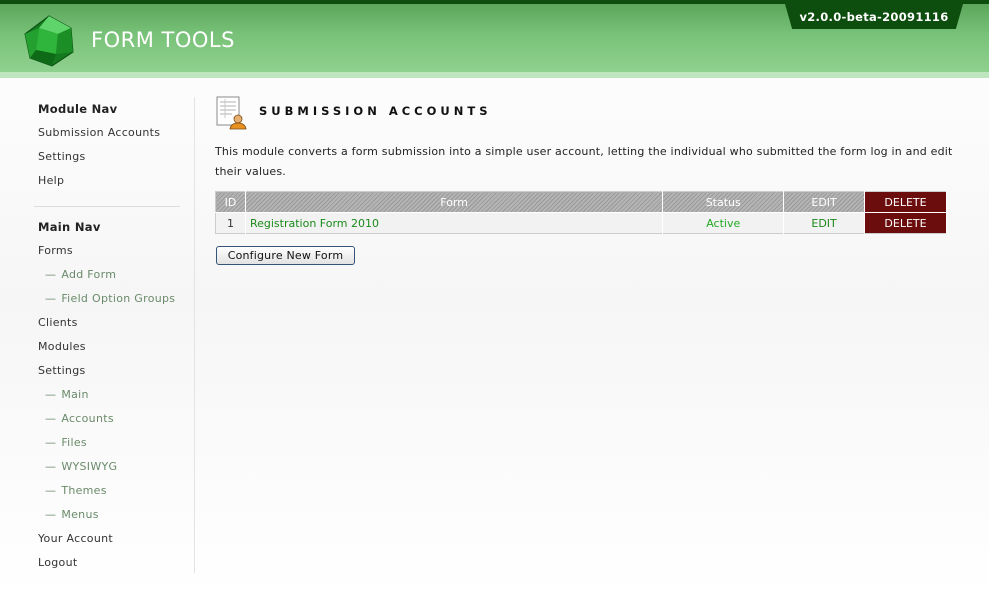 Image resolution: width=989 pixels, height=598 pixels. What do you see at coordinates (116, 350) in the screenshot?
I see `nav-item-modules: Modules` at bounding box center [116, 350].